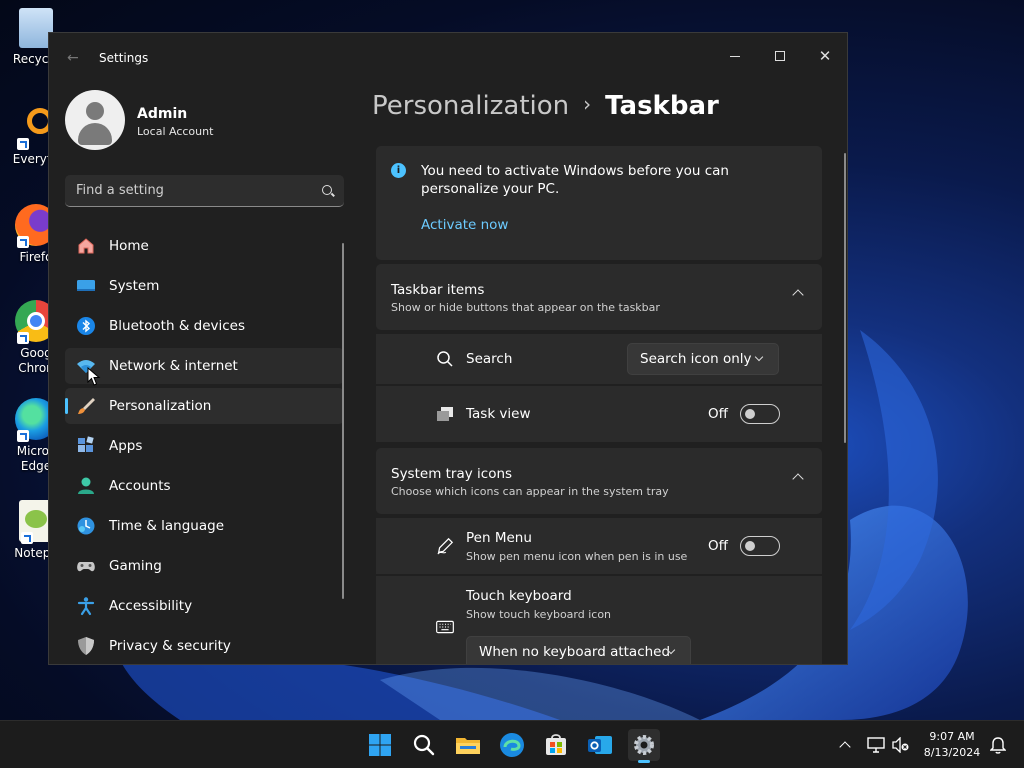 Image resolution: width=1024 pixels, height=768 pixels. I want to click on edge-taskbar-button, so click(512, 745).